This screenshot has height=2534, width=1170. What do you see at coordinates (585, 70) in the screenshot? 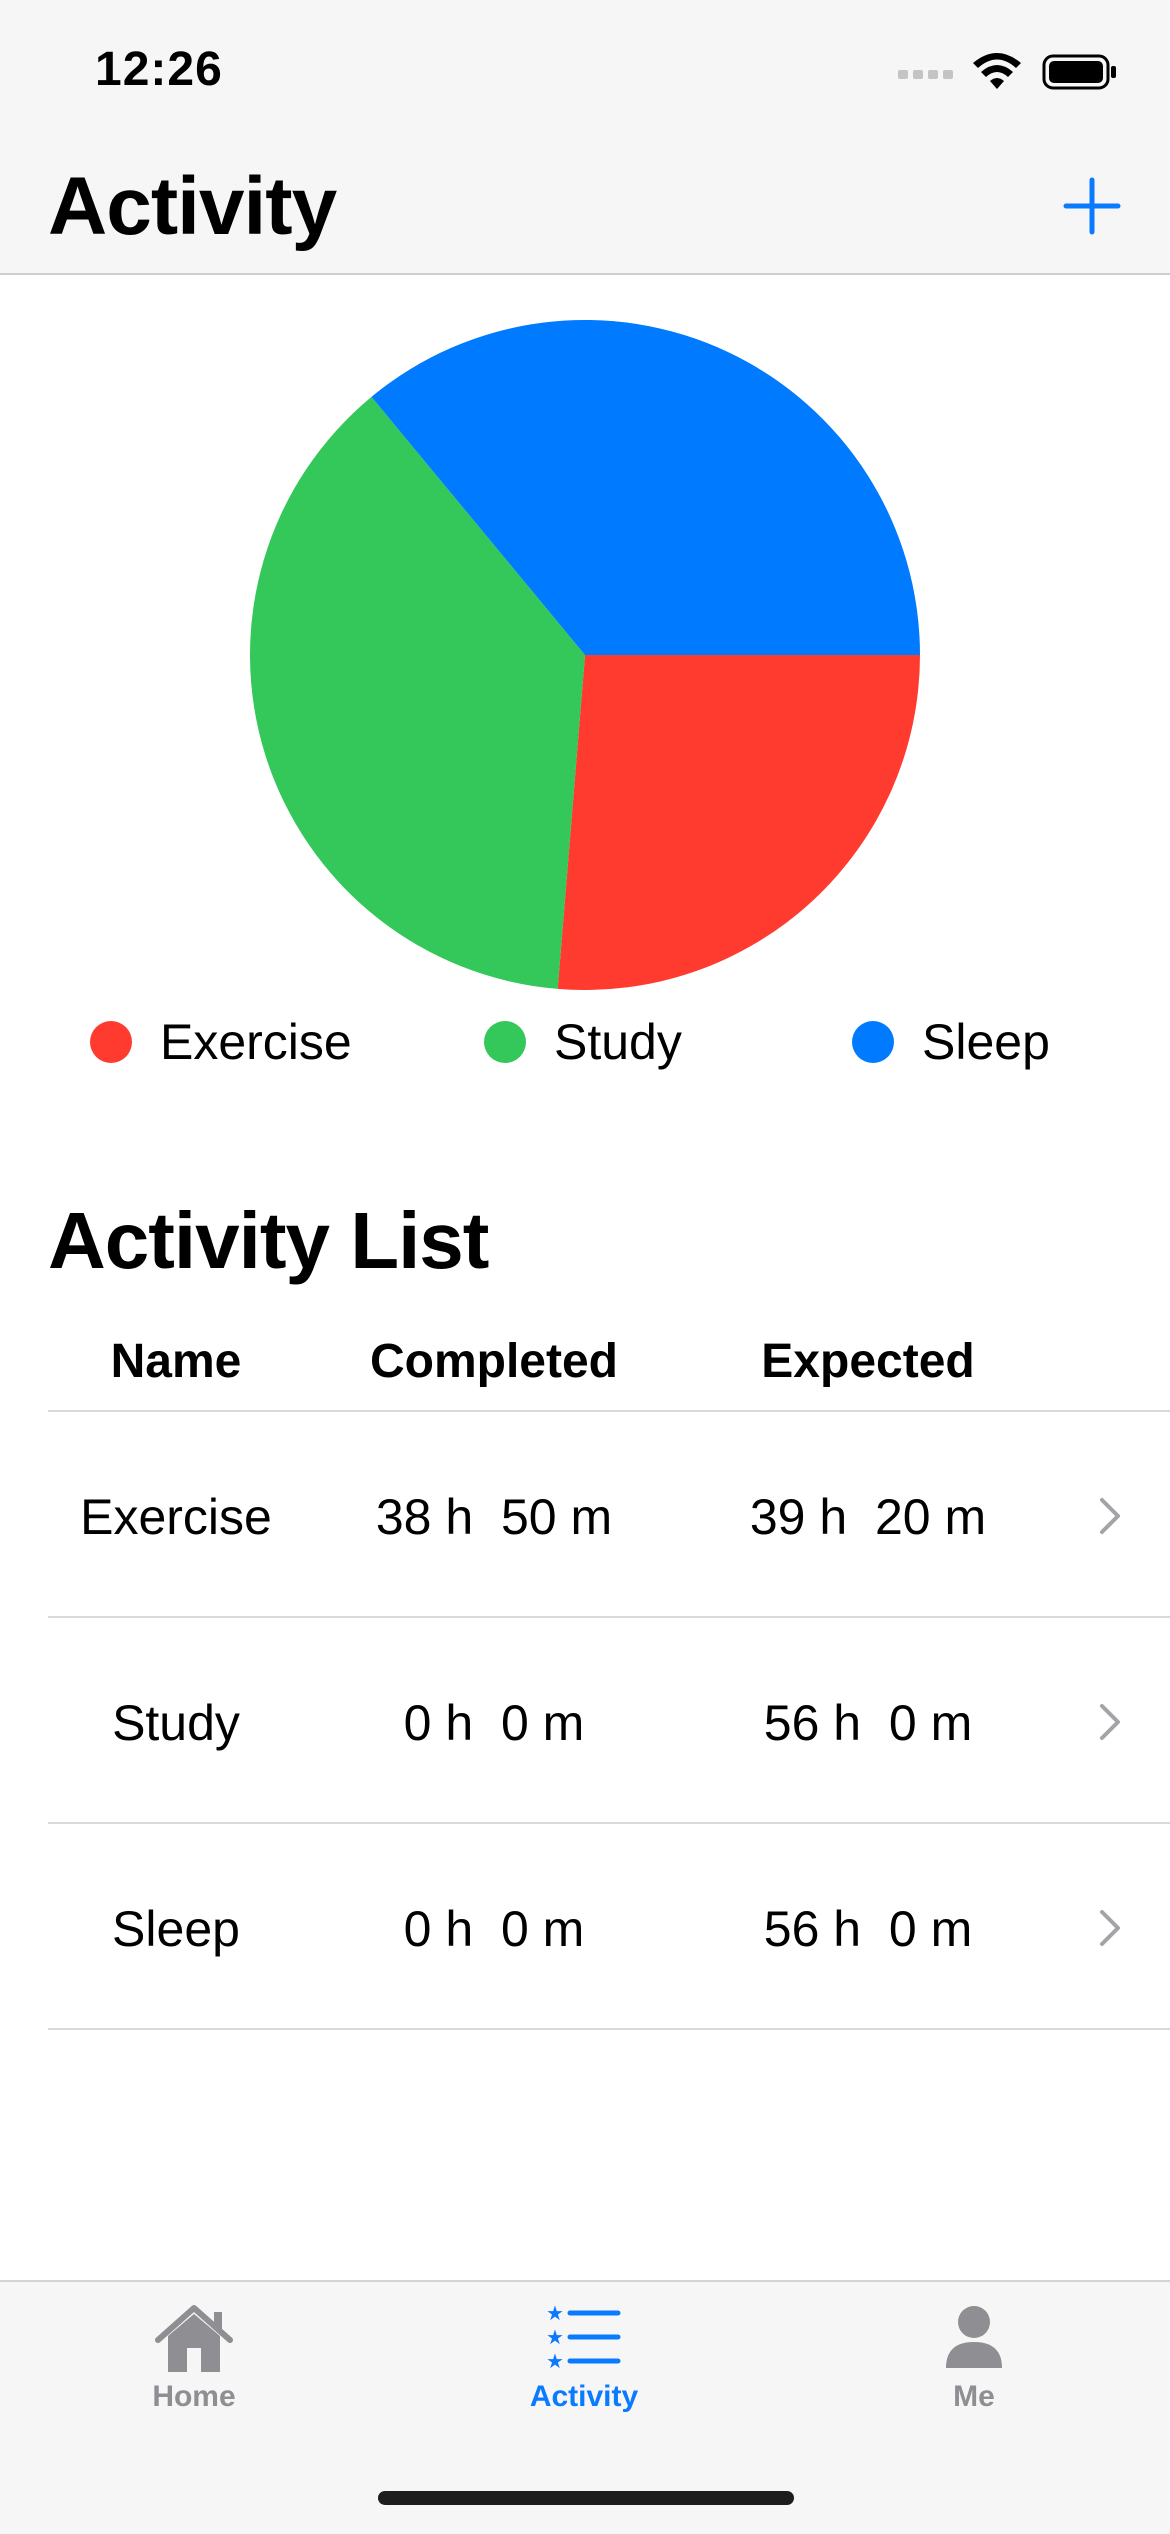
I see `status-bar: 12:26` at bounding box center [585, 70].